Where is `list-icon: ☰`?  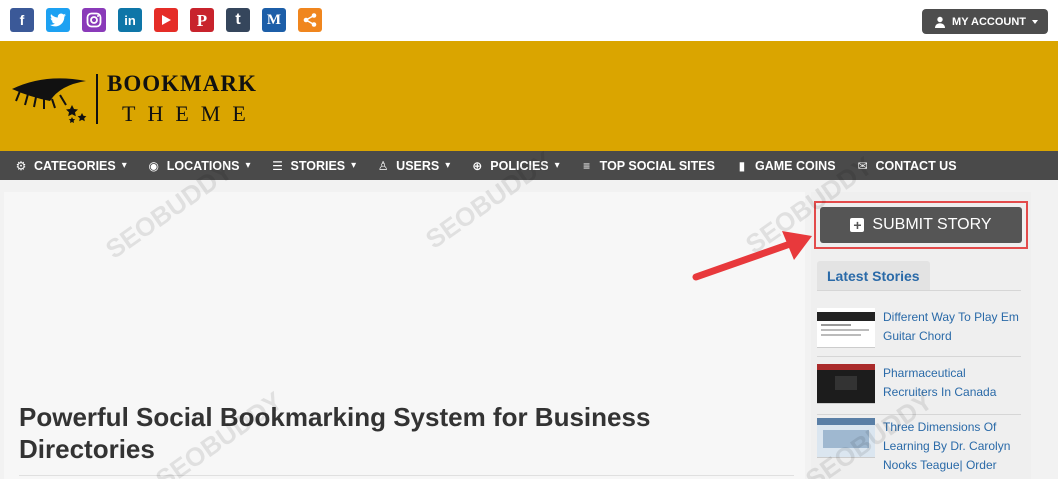 list-icon: ☰ is located at coordinates (277, 165).